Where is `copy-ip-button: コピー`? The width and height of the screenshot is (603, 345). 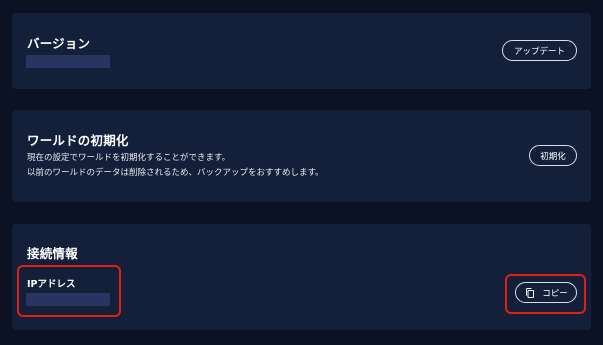 copy-ip-button: コピー is located at coordinates (546, 292).